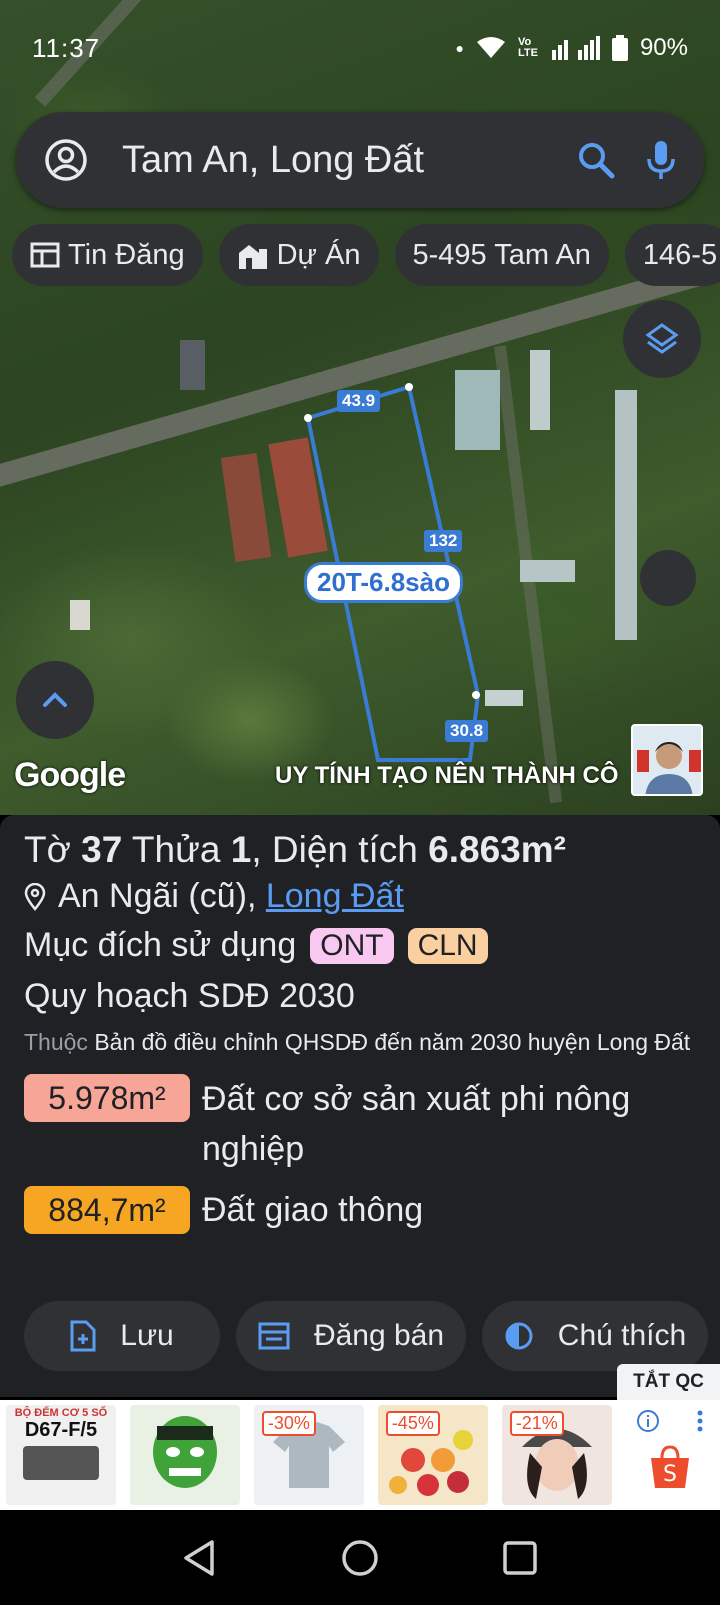 This screenshot has height=1605, width=720. Describe the element at coordinates (66, 160) in the screenshot. I see `account-icon` at that location.